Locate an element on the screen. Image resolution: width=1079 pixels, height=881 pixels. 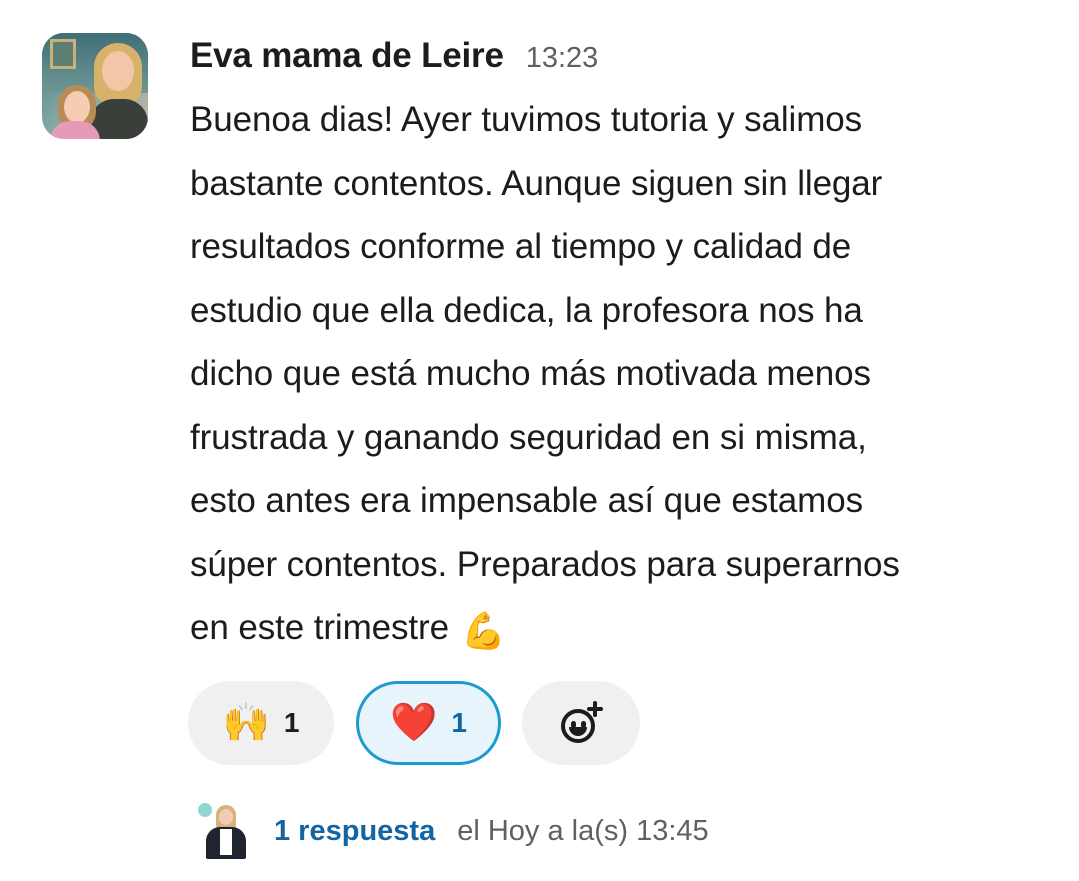
author-avatar is located at coordinates (95, 86).